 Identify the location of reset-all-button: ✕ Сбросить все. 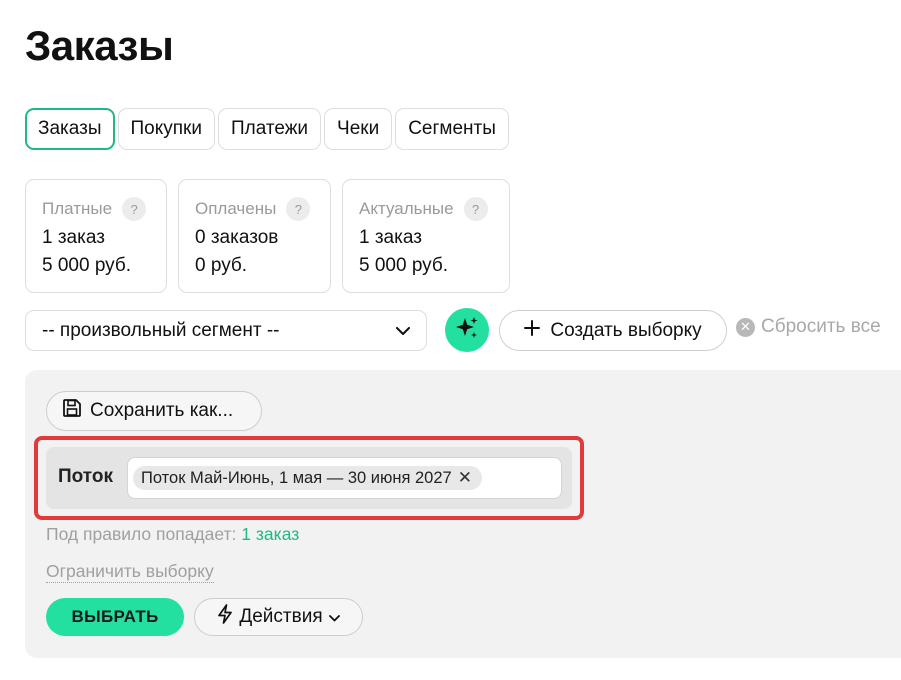
(808, 327).